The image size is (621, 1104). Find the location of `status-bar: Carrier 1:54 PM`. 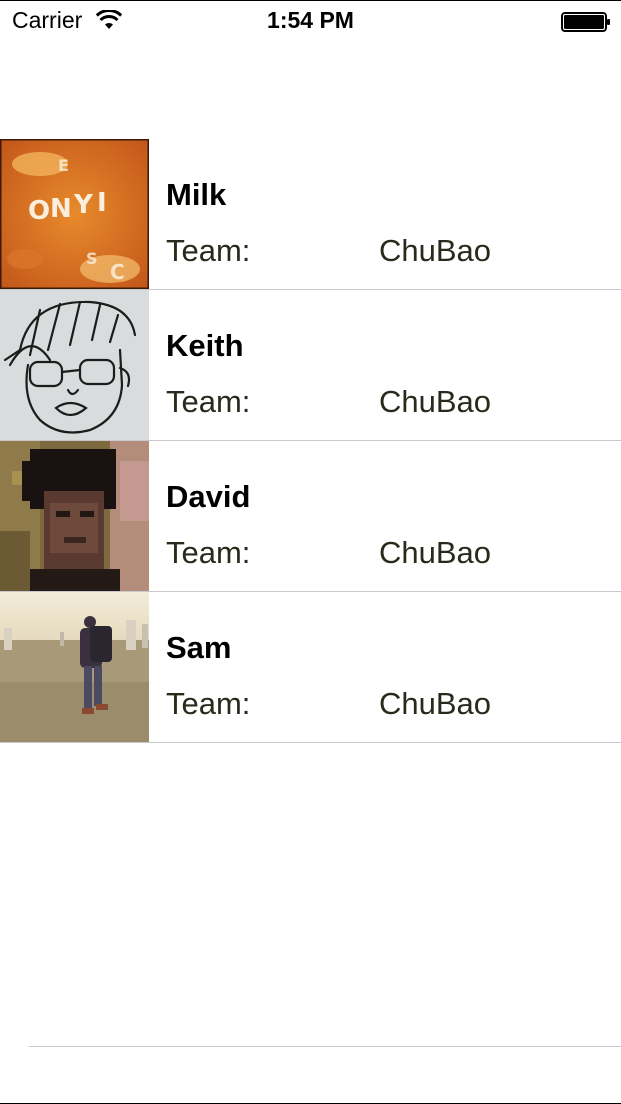

status-bar: Carrier 1:54 PM is located at coordinates (310, 20).